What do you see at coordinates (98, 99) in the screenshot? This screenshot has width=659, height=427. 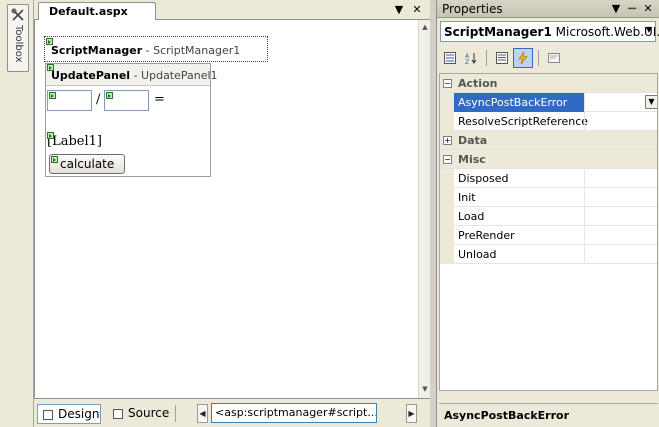 I see `divide-symbol: /` at bounding box center [98, 99].